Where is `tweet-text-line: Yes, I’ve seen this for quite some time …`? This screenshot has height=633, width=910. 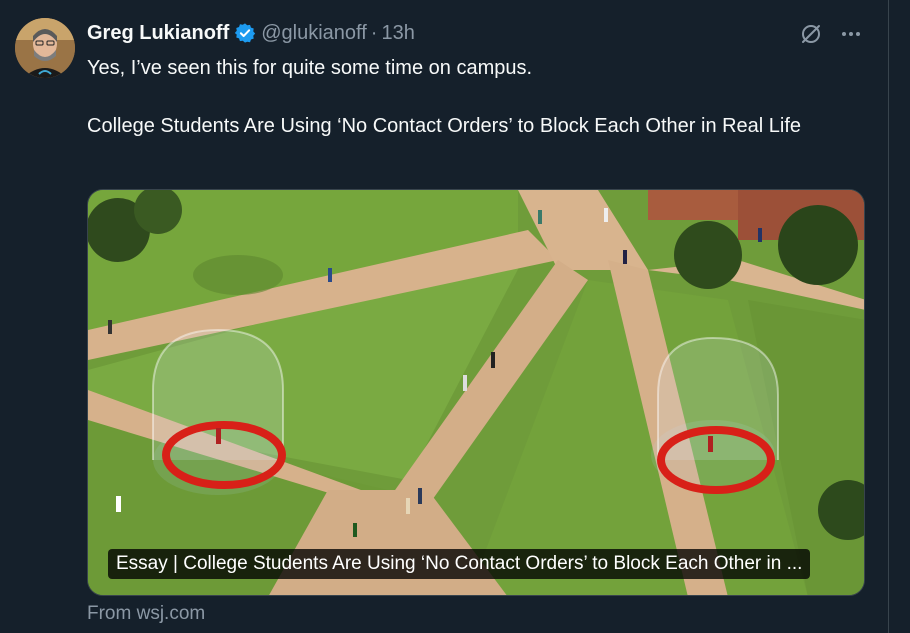 tweet-text-line: Yes, I’ve seen this for quite some time … is located at coordinates (310, 68).